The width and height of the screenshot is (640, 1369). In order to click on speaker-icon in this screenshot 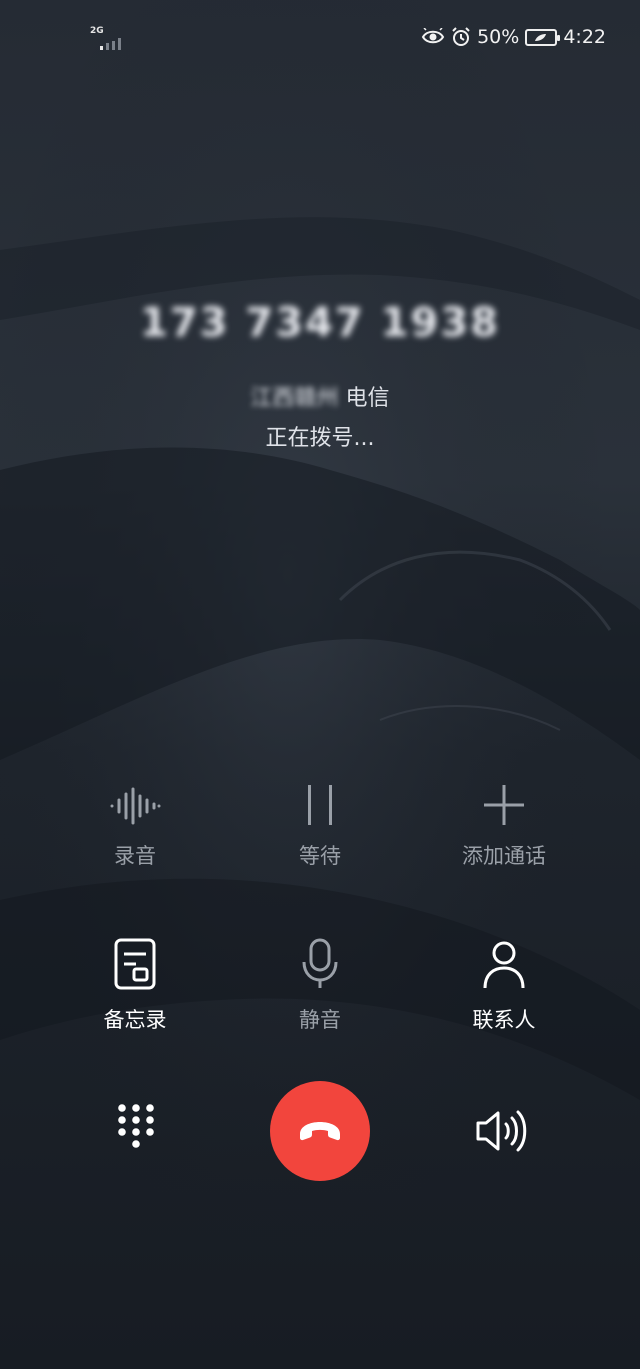, I will do `click(501, 1131)`.